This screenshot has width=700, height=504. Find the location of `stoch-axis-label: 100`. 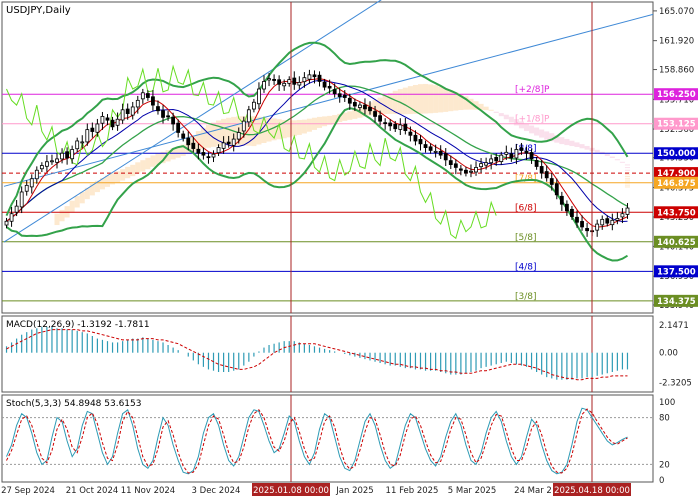

stoch-axis-label: 100 is located at coordinates (667, 403).